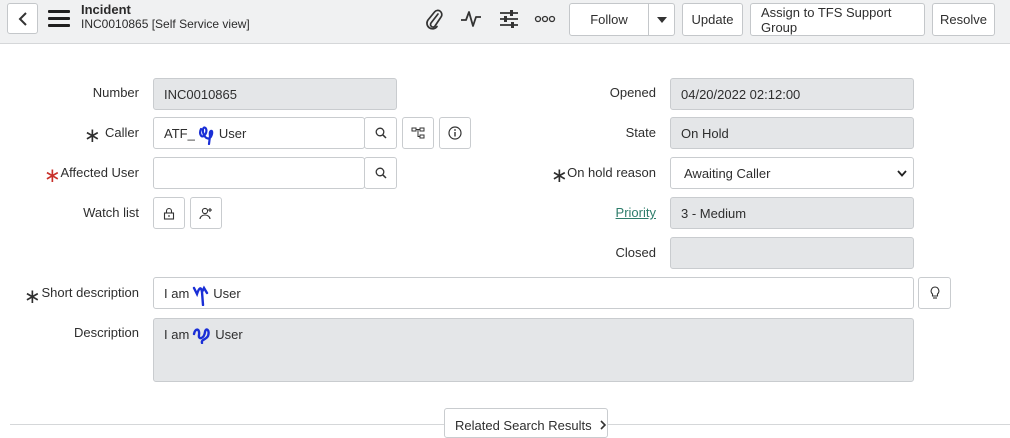 Image resolution: width=1010 pixels, height=438 pixels. I want to click on activity-icon, so click(471, 19).